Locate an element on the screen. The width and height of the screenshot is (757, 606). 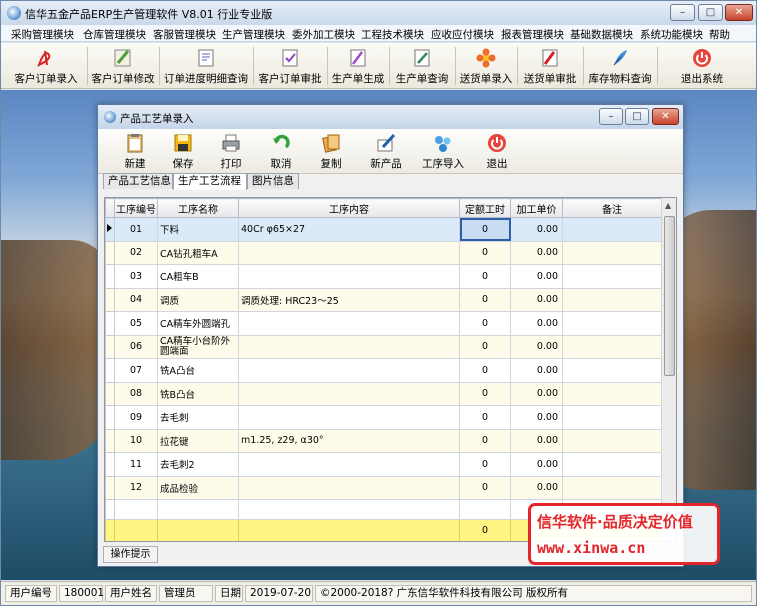
cell-name: CA钻孔粗车A is located at coordinates (198, 252).